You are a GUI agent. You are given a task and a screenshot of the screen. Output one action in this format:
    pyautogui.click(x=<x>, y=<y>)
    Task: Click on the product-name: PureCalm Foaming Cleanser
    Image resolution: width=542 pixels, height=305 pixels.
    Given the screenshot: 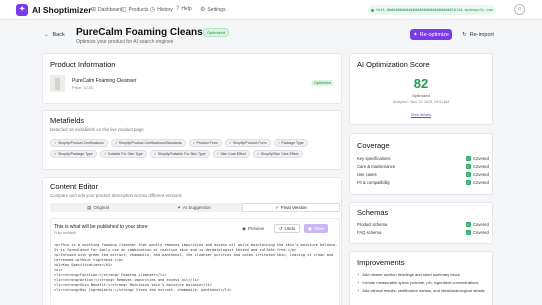 What is the action you would take?
    pyautogui.click(x=104, y=81)
    